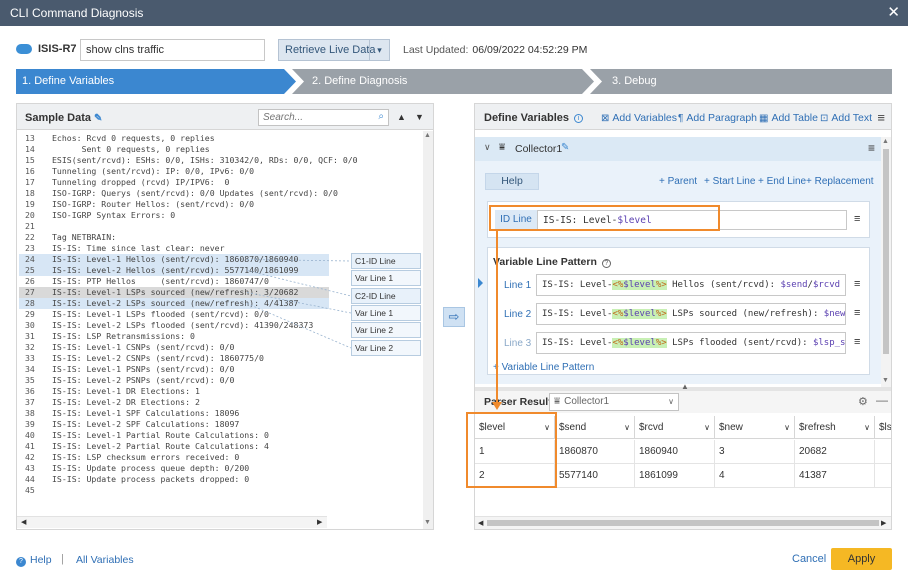  What do you see at coordinates (174, 226) in the screenshot?
I see `code-line: 21` at bounding box center [174, 226].